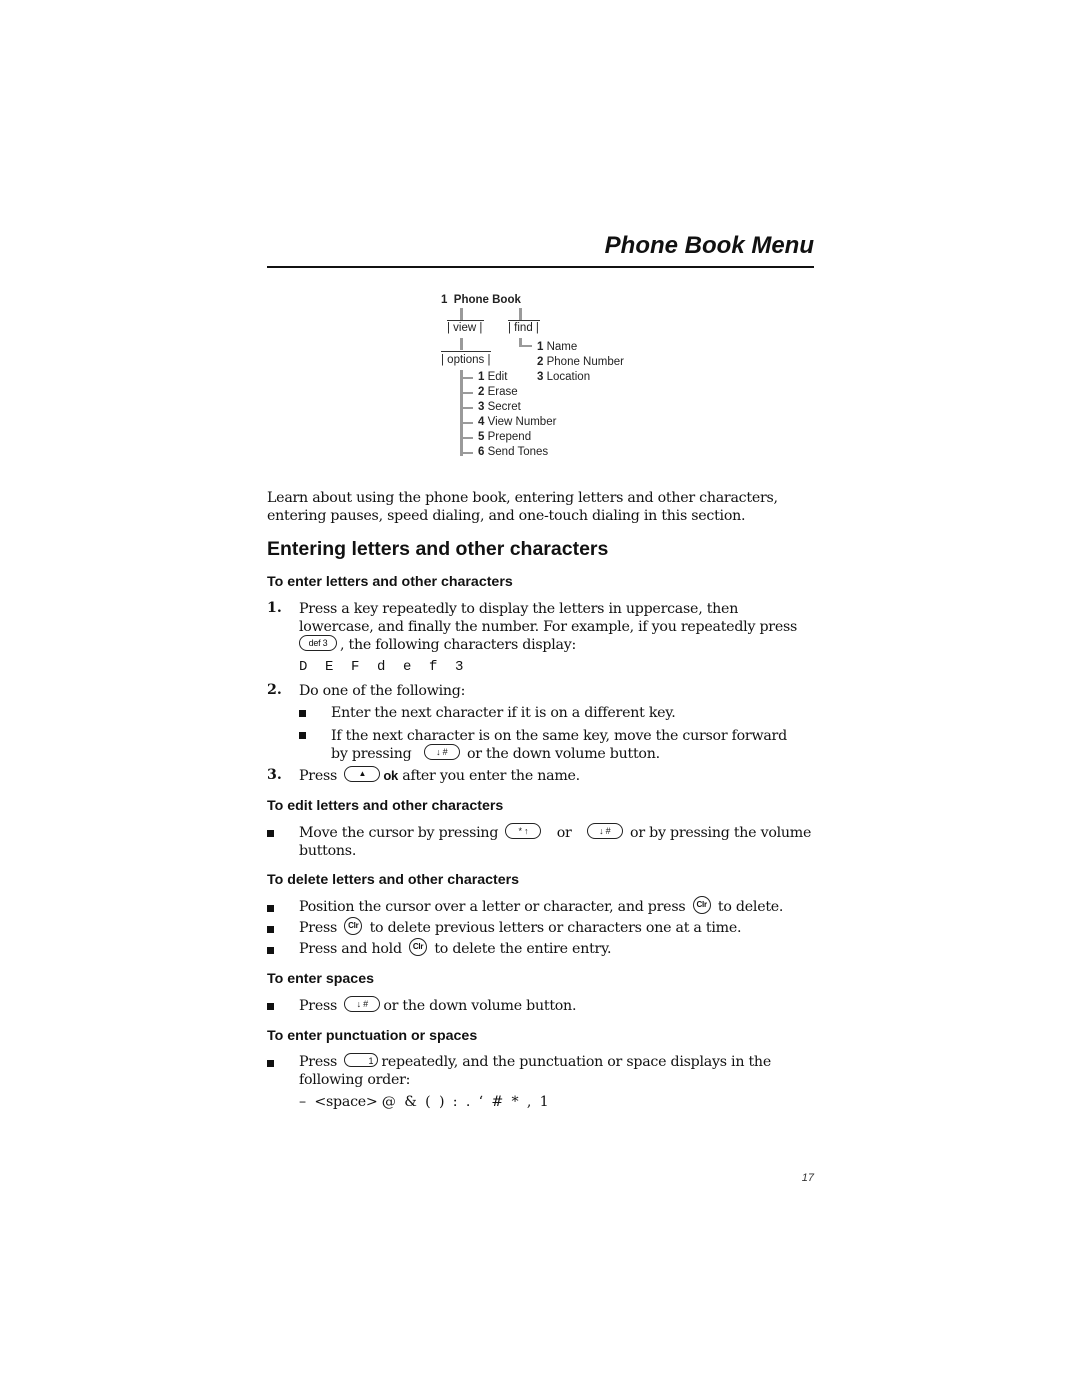  What do you see at coordinates (465, 328) in the screenshot?
I see `diagram-view: | view |` at bounding box center [465, 328].